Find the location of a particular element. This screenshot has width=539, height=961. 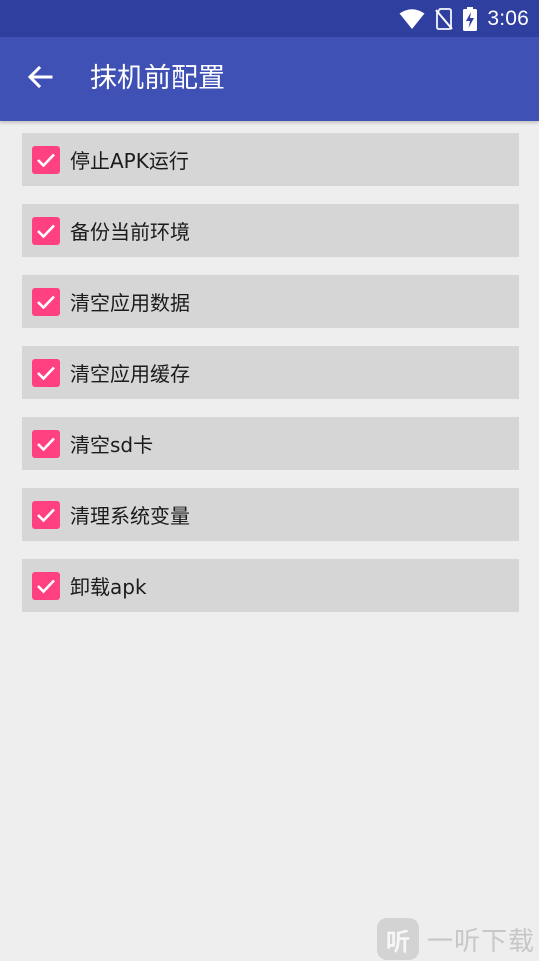

option-label: 停止APK运行 is located at coordinates (129, 161).